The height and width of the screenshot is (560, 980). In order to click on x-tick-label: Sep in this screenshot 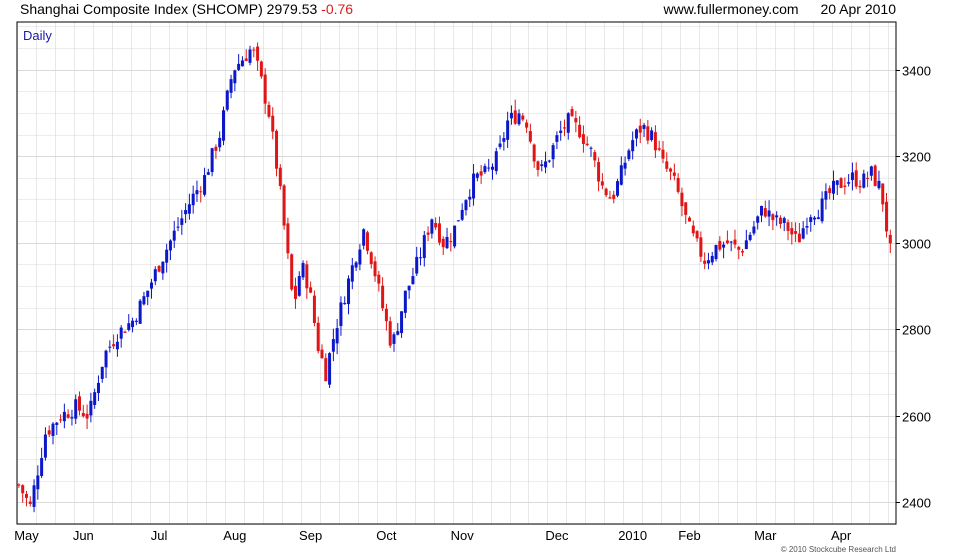, I will do `click(310, 535)`.